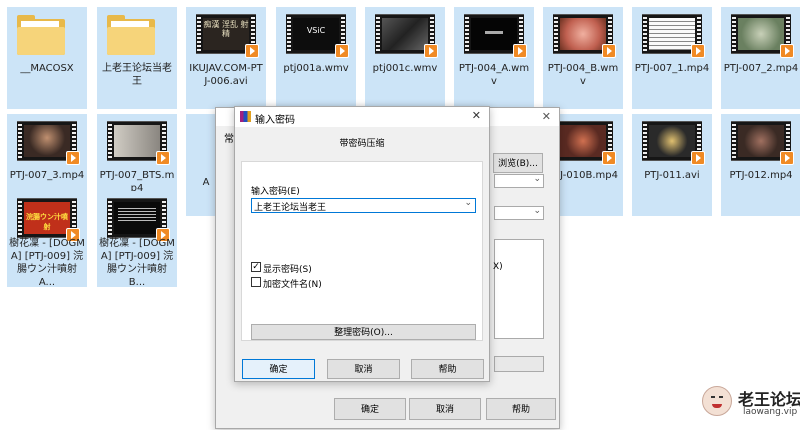 The width and height of the screenshot is (800, 430). Describe the element at coordinates (226, 75) in the screenshot. I see `file-label: IKUJAV.COM-PTJ-006.avi` at that location.